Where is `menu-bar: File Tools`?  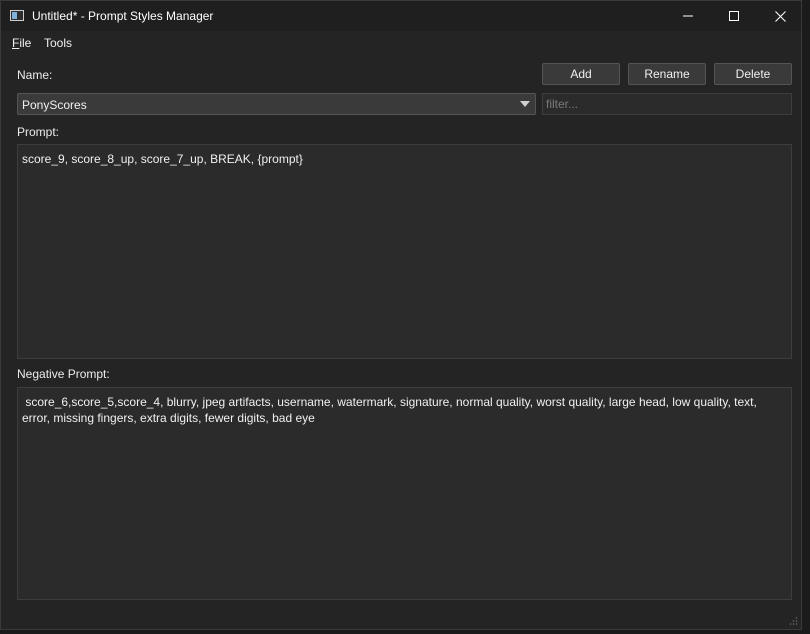
menu-bar: File Tools is located at coordinates (401, 43).